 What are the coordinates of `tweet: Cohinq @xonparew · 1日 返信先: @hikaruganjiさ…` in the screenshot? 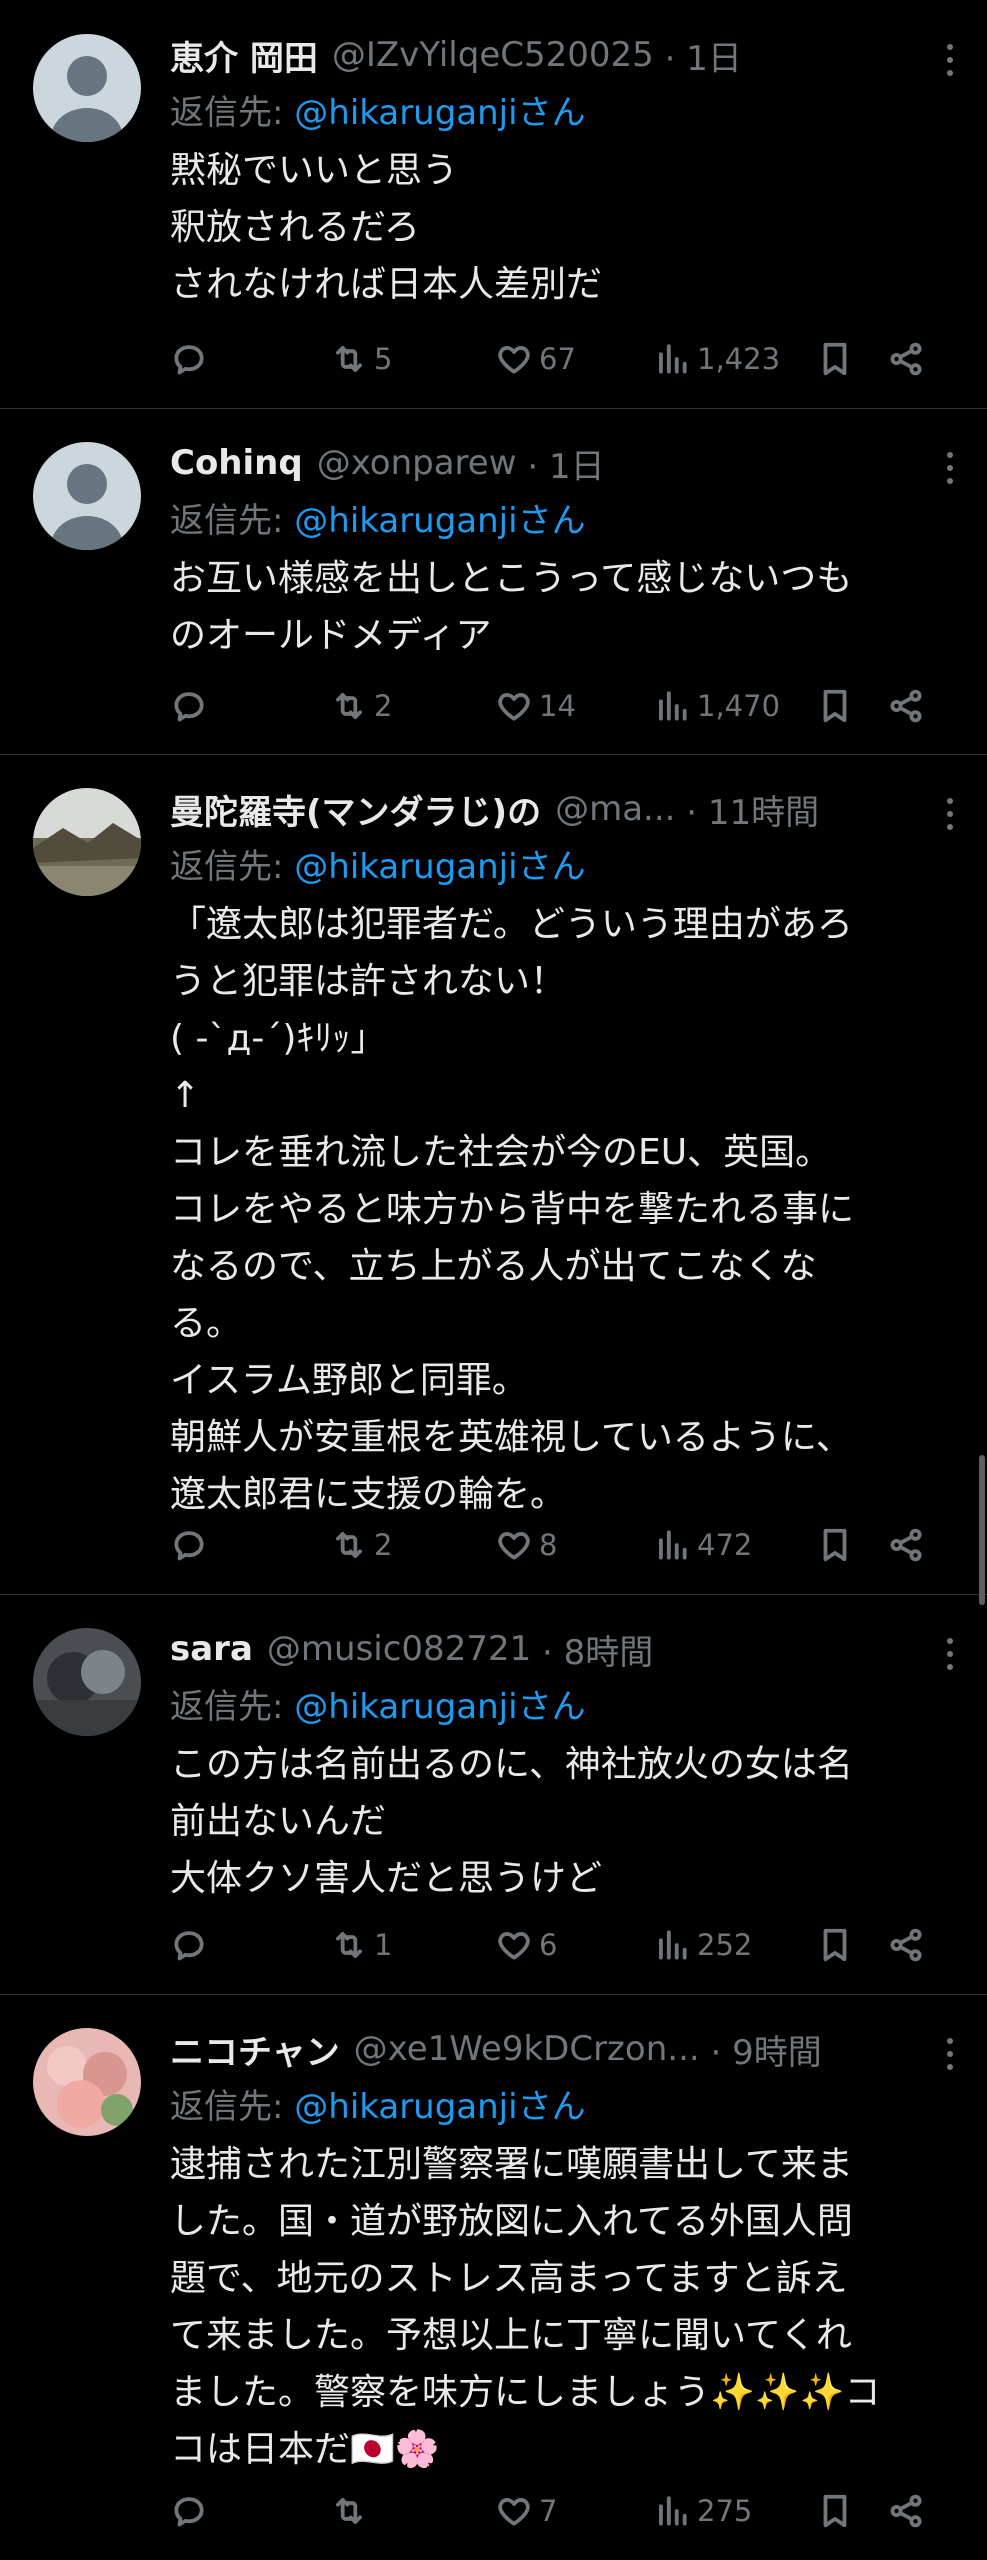 It's located at (493, 581).